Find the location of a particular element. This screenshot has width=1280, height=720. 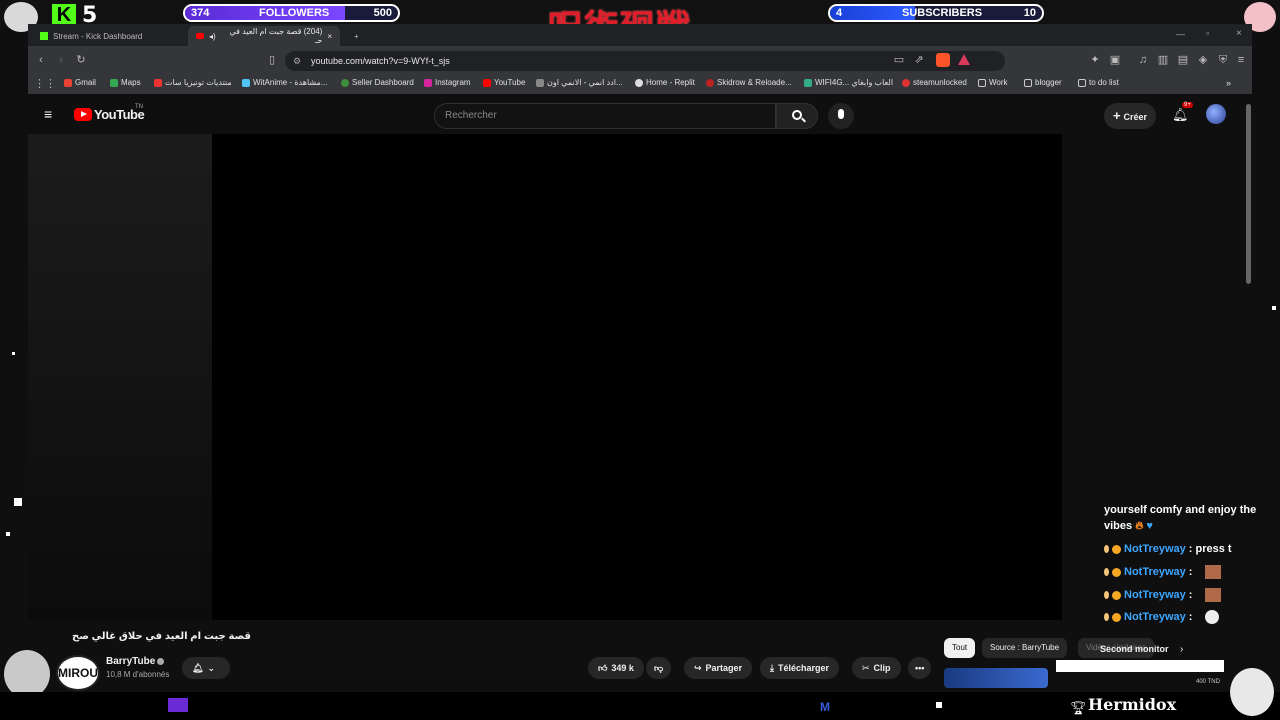

chat-message: NotTreyway: press t is located at coordinates (1168, 549).